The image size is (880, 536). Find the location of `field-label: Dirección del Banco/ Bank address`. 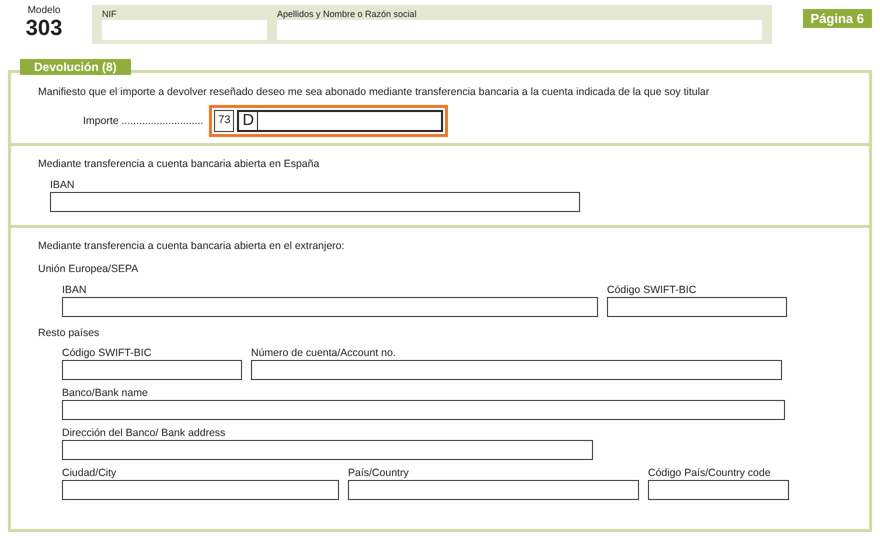

field-label: Dirección del Banco/ Bank address is located at coordinates (144, 433).